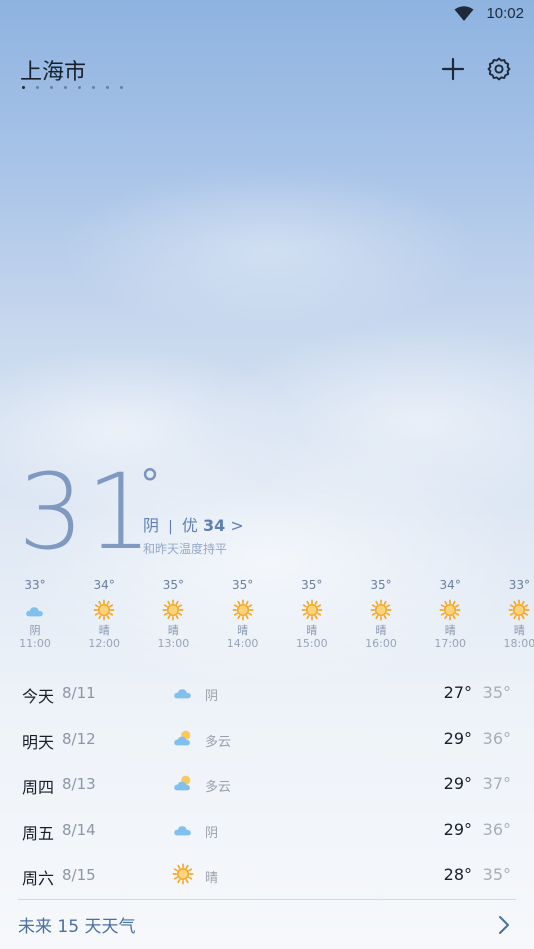 The image size is (534, 949). Describe the element at coordinates (76, 924) in the screenshot. I see `fifteen-day-forecast-link: 未来 15 天天气` at that location.